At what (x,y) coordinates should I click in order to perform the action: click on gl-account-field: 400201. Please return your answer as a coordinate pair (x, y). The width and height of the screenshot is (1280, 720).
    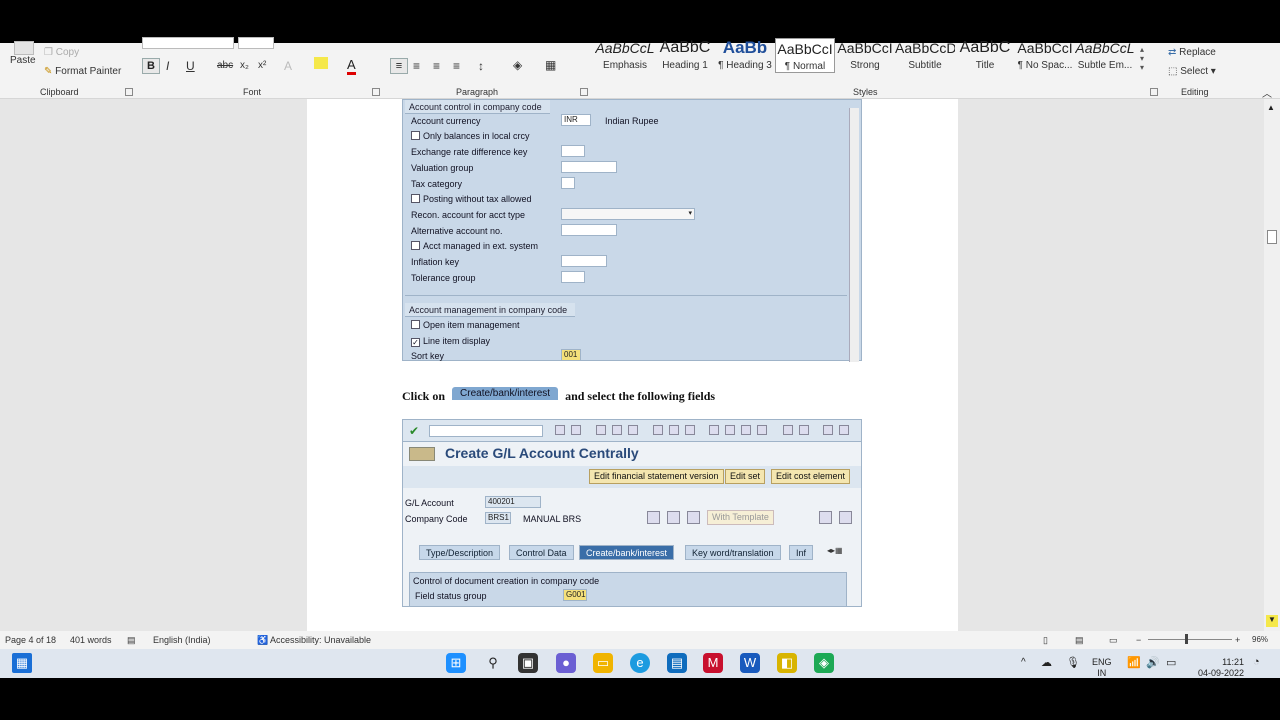
    Looking at the image, I should click on (513, 502).